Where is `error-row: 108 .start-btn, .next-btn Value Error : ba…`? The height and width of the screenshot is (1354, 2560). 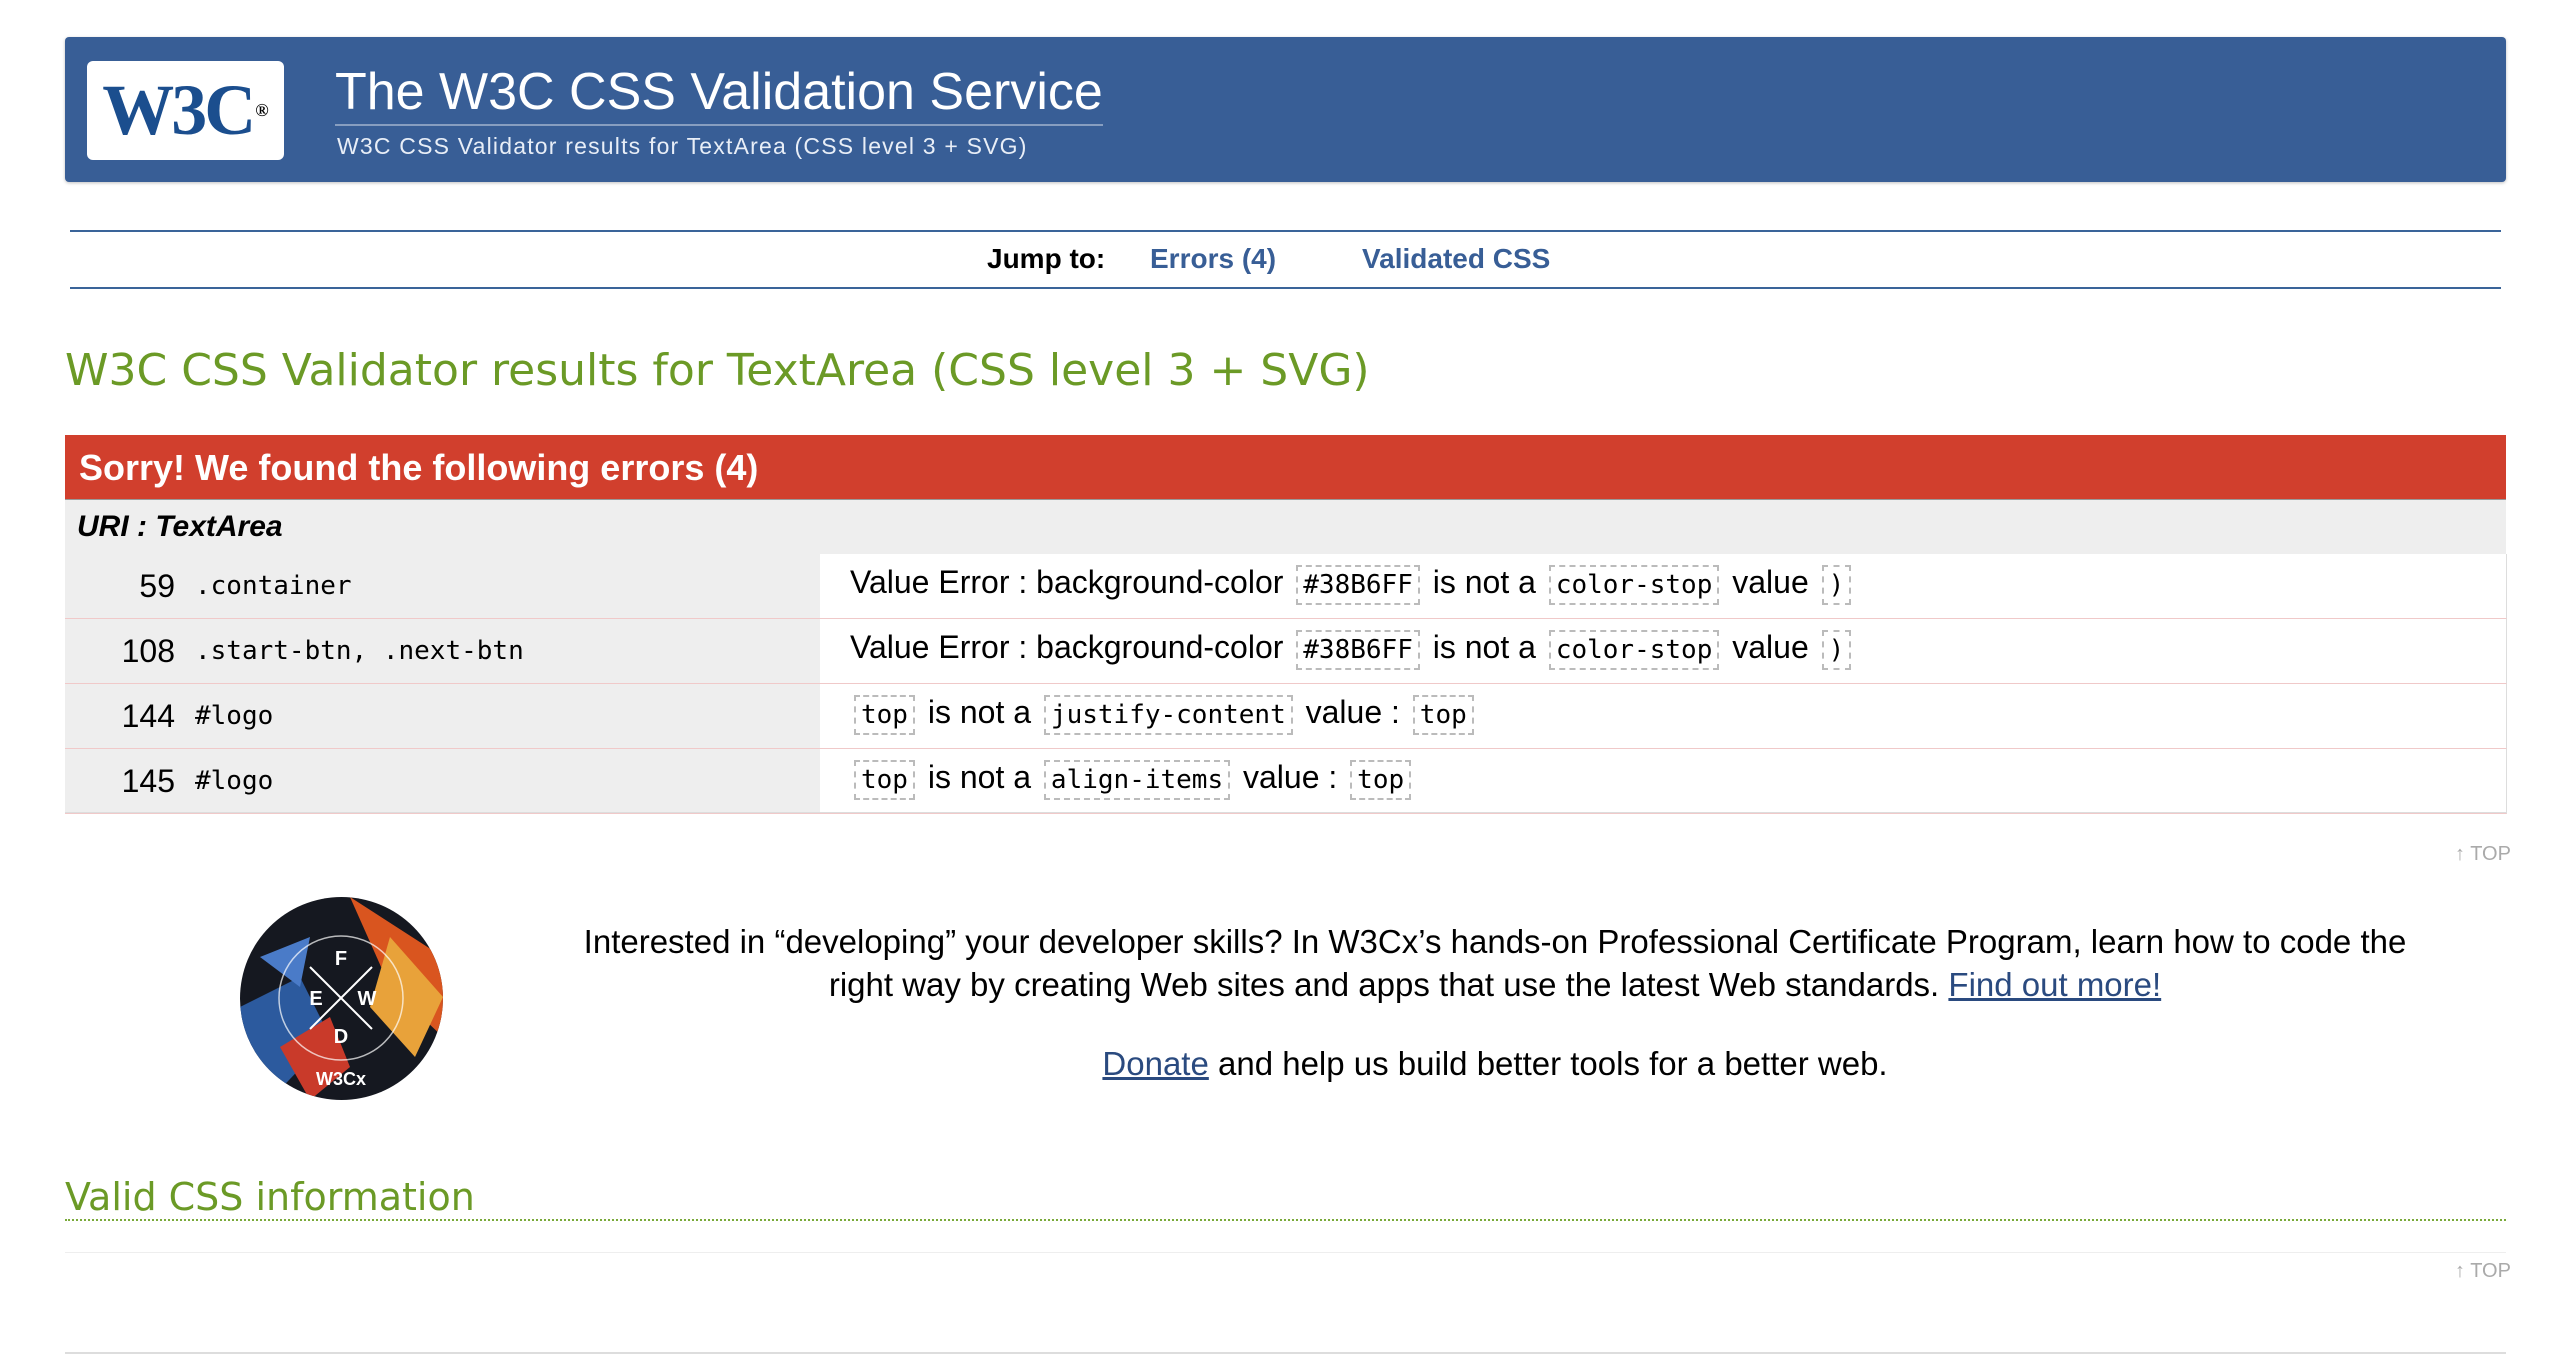
error-row: 108 .start-btn, .next-btn Value Error : ba… is located at coordinates (1286, 651).